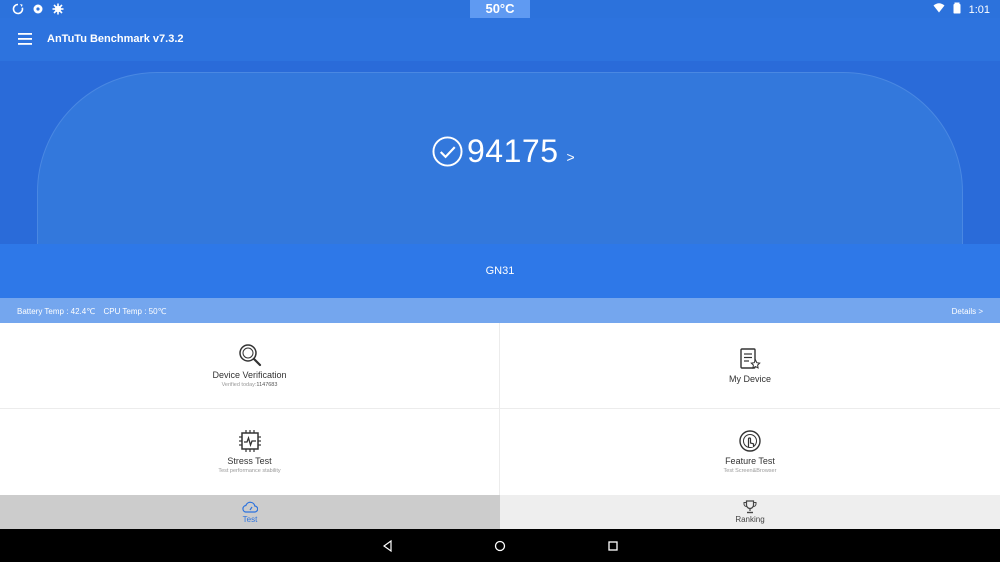 The image size is (1000, 562). I want to click on check-circle-icon, so click(447, 151).